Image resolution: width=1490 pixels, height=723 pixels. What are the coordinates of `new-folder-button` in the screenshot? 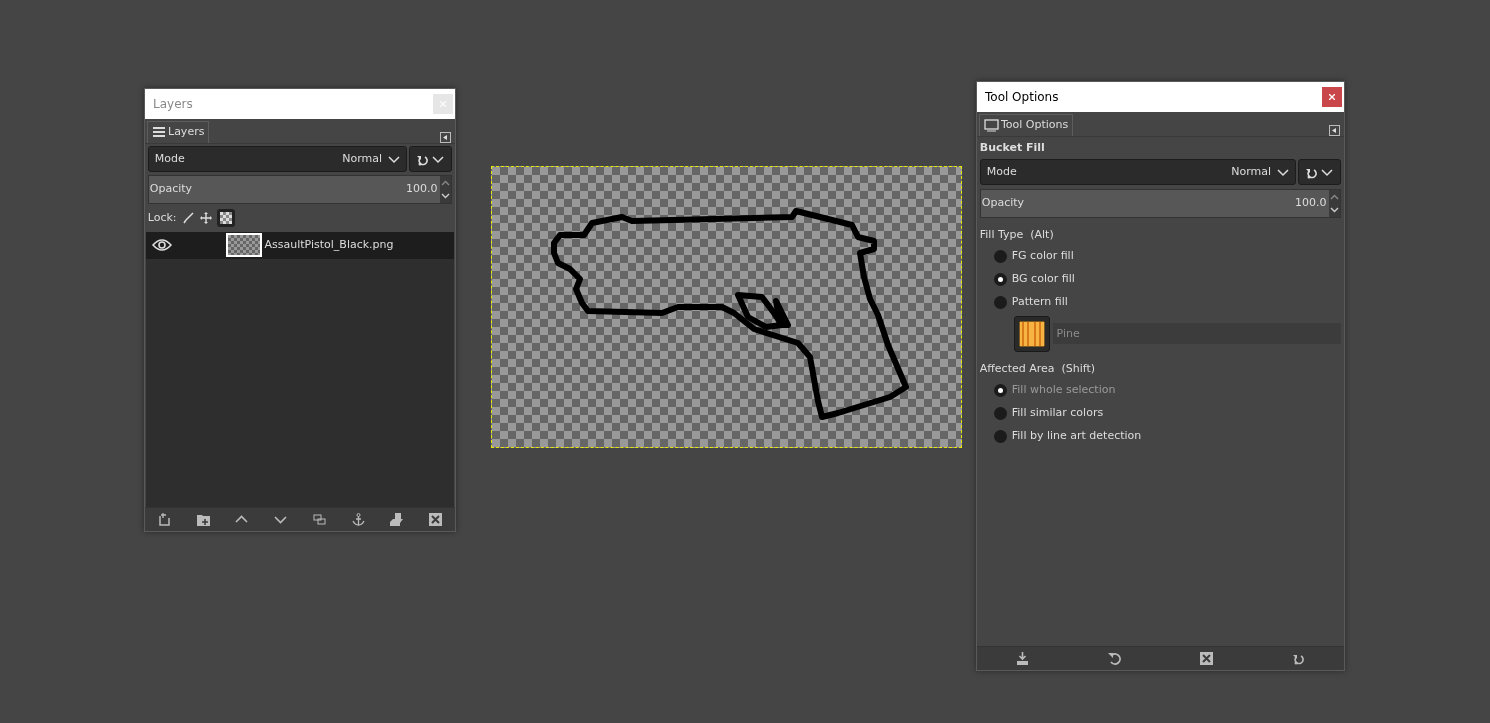 It's located at (203, 519).